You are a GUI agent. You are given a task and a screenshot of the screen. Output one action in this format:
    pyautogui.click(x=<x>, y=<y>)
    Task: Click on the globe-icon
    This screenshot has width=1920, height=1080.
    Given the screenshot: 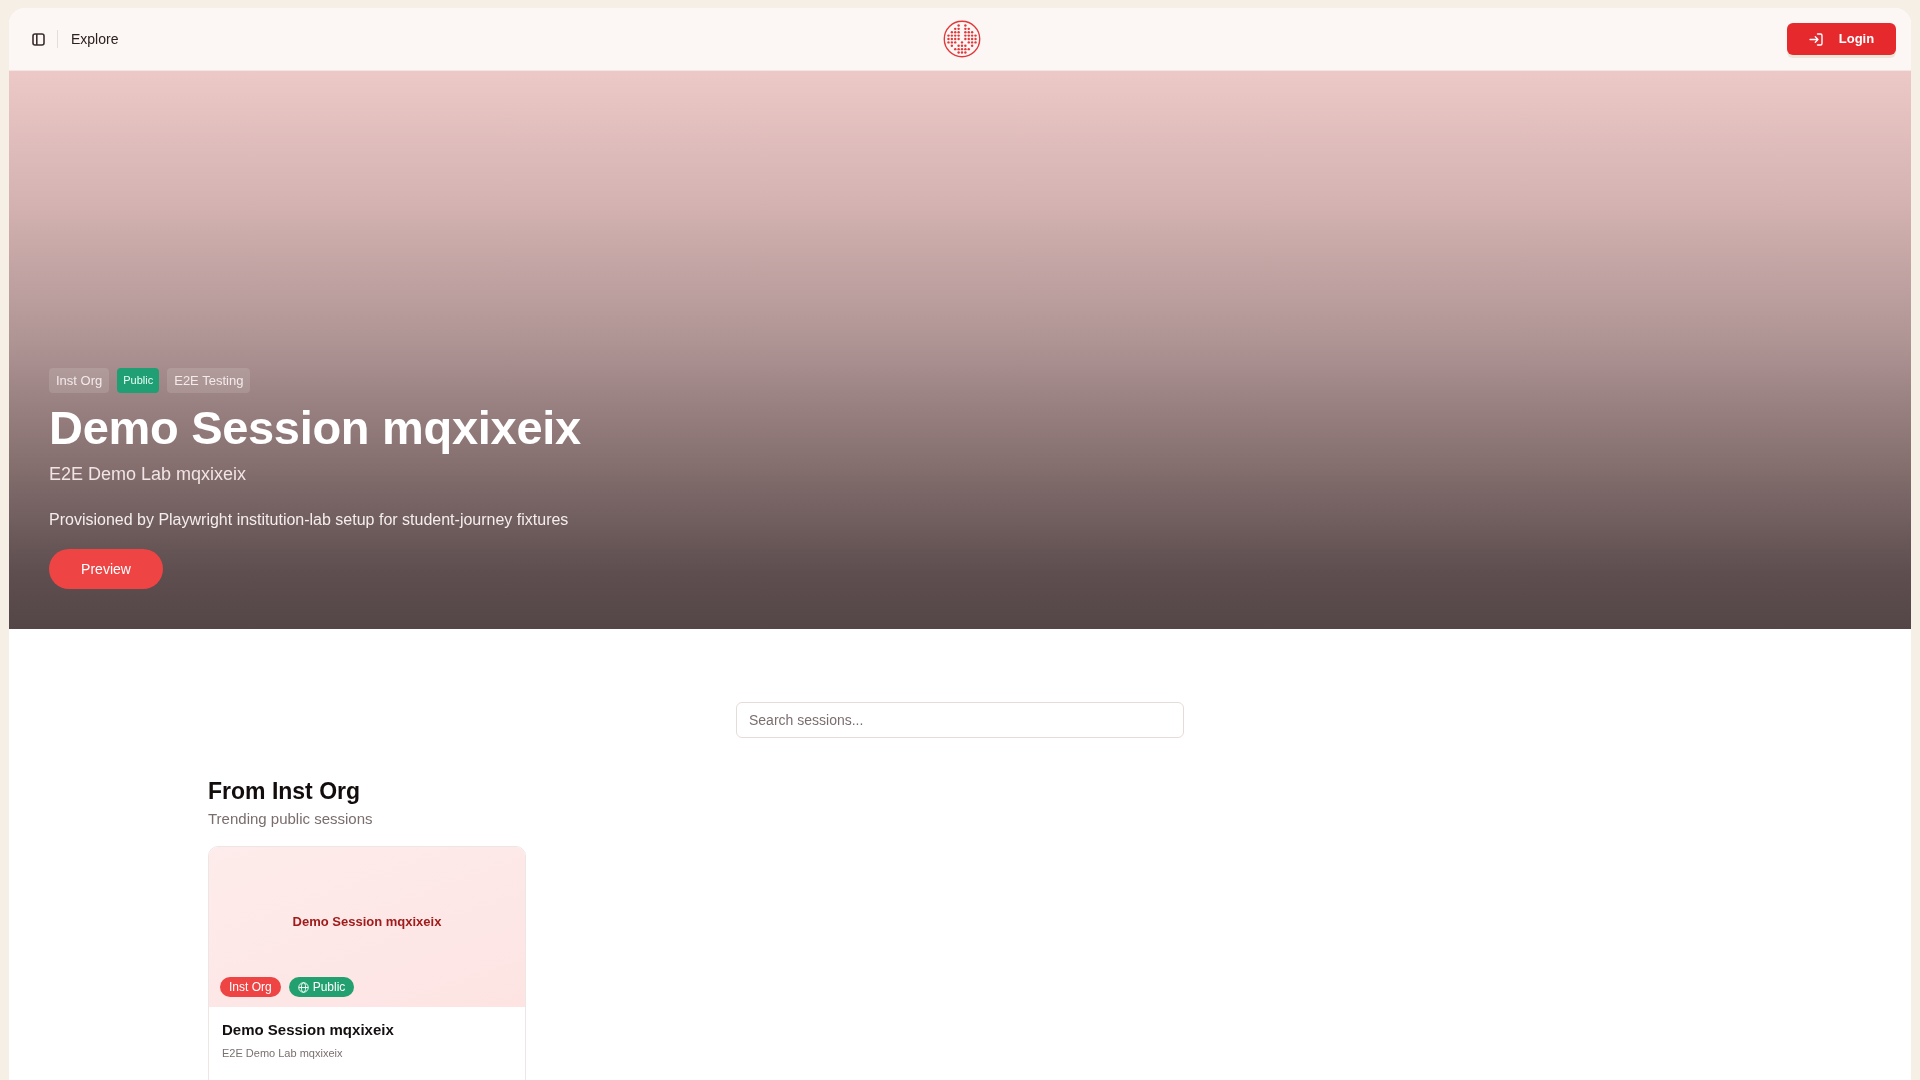 What is the action you would take?
    pyautogui.click(x=303, y=987)
    